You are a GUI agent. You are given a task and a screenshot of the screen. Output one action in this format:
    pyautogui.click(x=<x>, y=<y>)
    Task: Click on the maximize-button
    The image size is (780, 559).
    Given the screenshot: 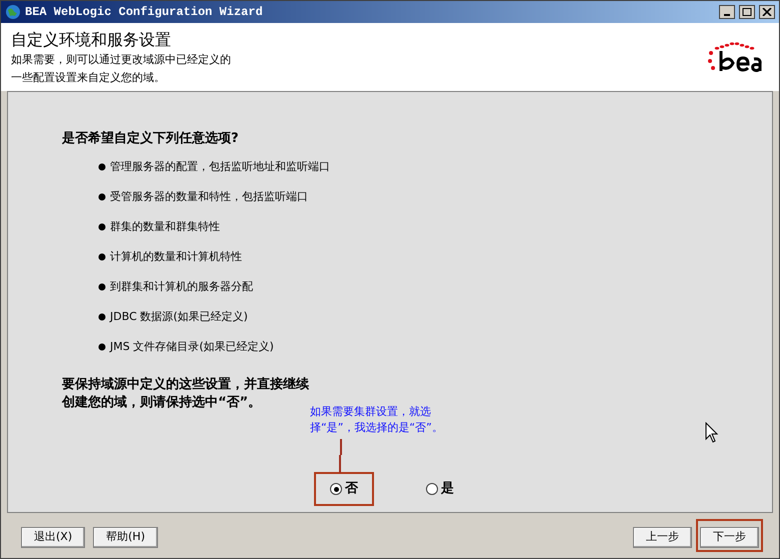 What is the action you would take?
    pyautogui.click(x=747, y=12)
    